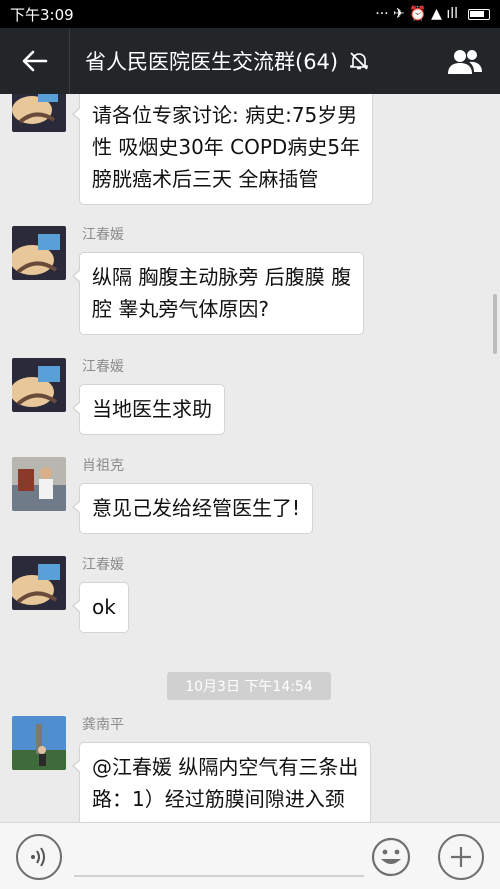  What do you see at coordinates (103, 725) in the screenshot?
I see `sender-name: 龚南平` at bounding box center [103, 725].